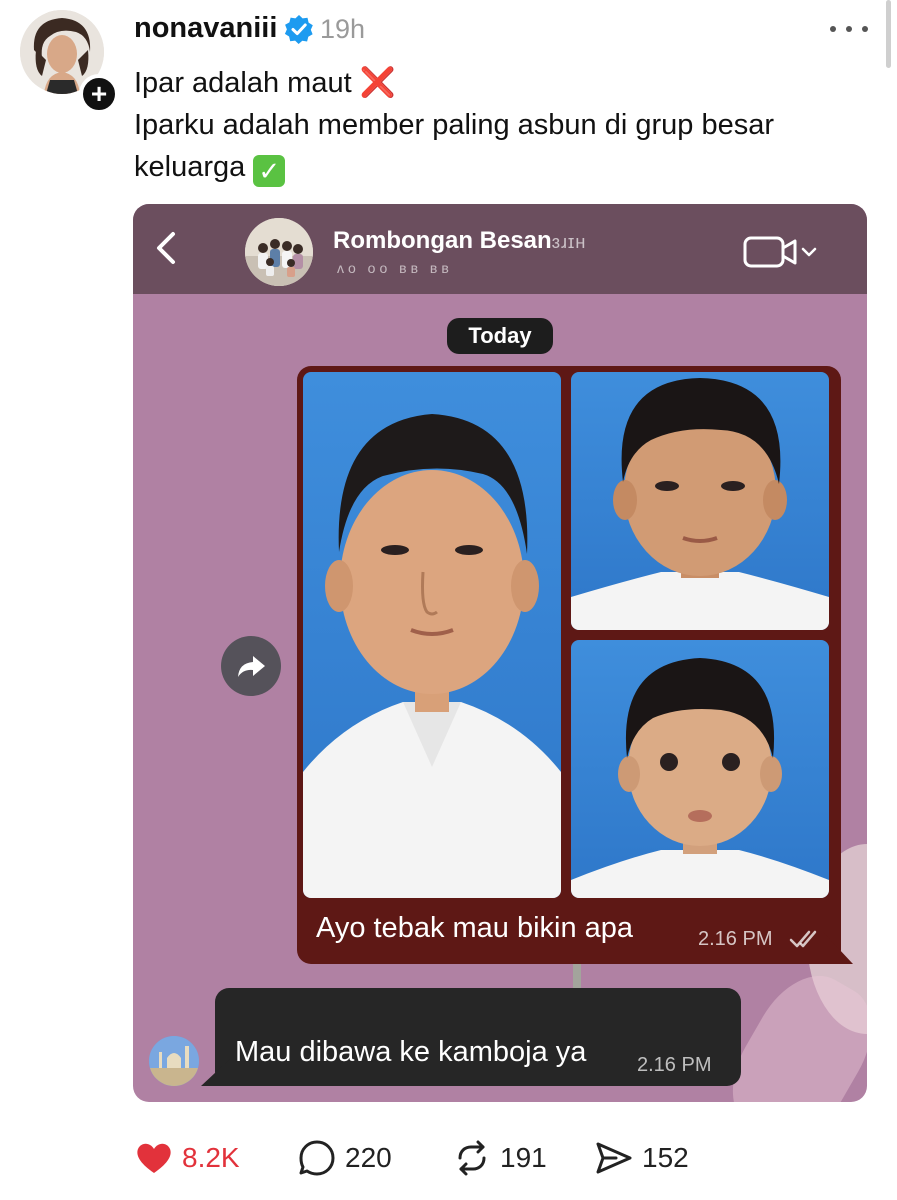 This screenshot has width=897, height=1200. I want to click on follow-button: +, so click(99, 94).